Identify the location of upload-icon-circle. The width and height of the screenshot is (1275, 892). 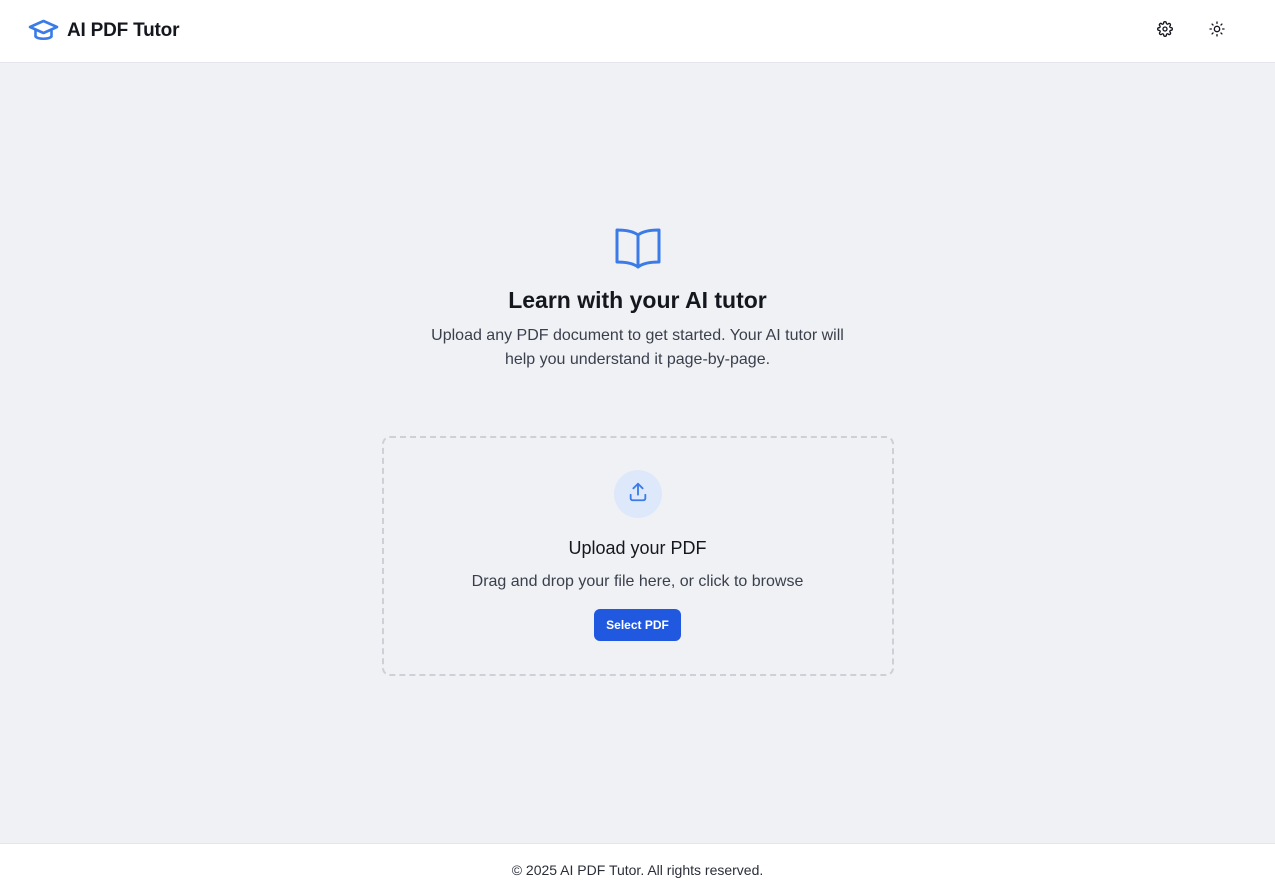
(637, 494).